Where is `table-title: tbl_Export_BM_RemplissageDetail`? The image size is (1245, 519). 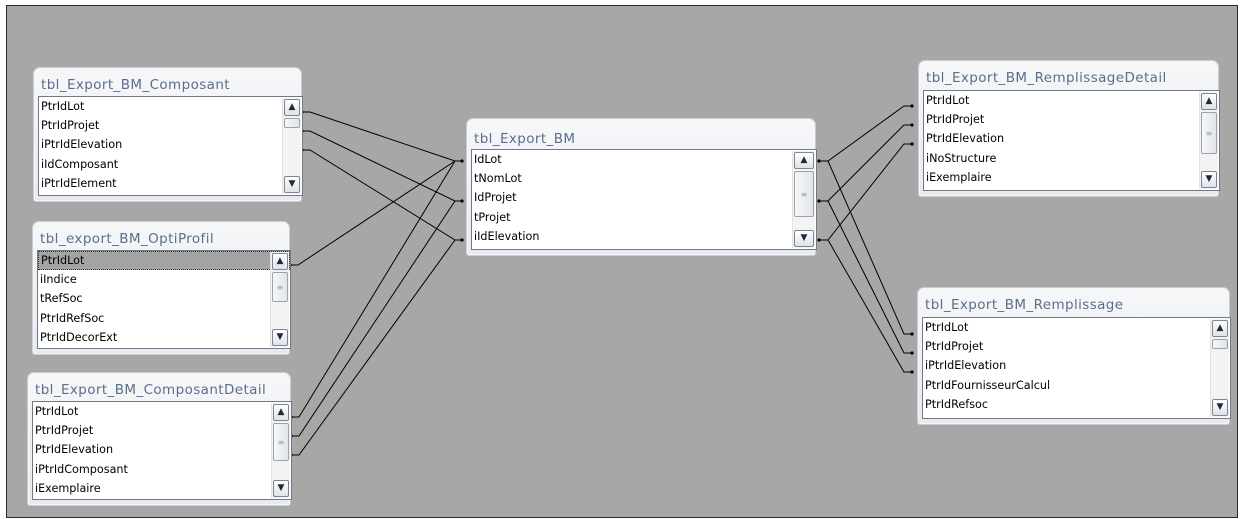 table-title: tbl_Export_BM_RemplissageDetail is located at coordinates (1046, 78).